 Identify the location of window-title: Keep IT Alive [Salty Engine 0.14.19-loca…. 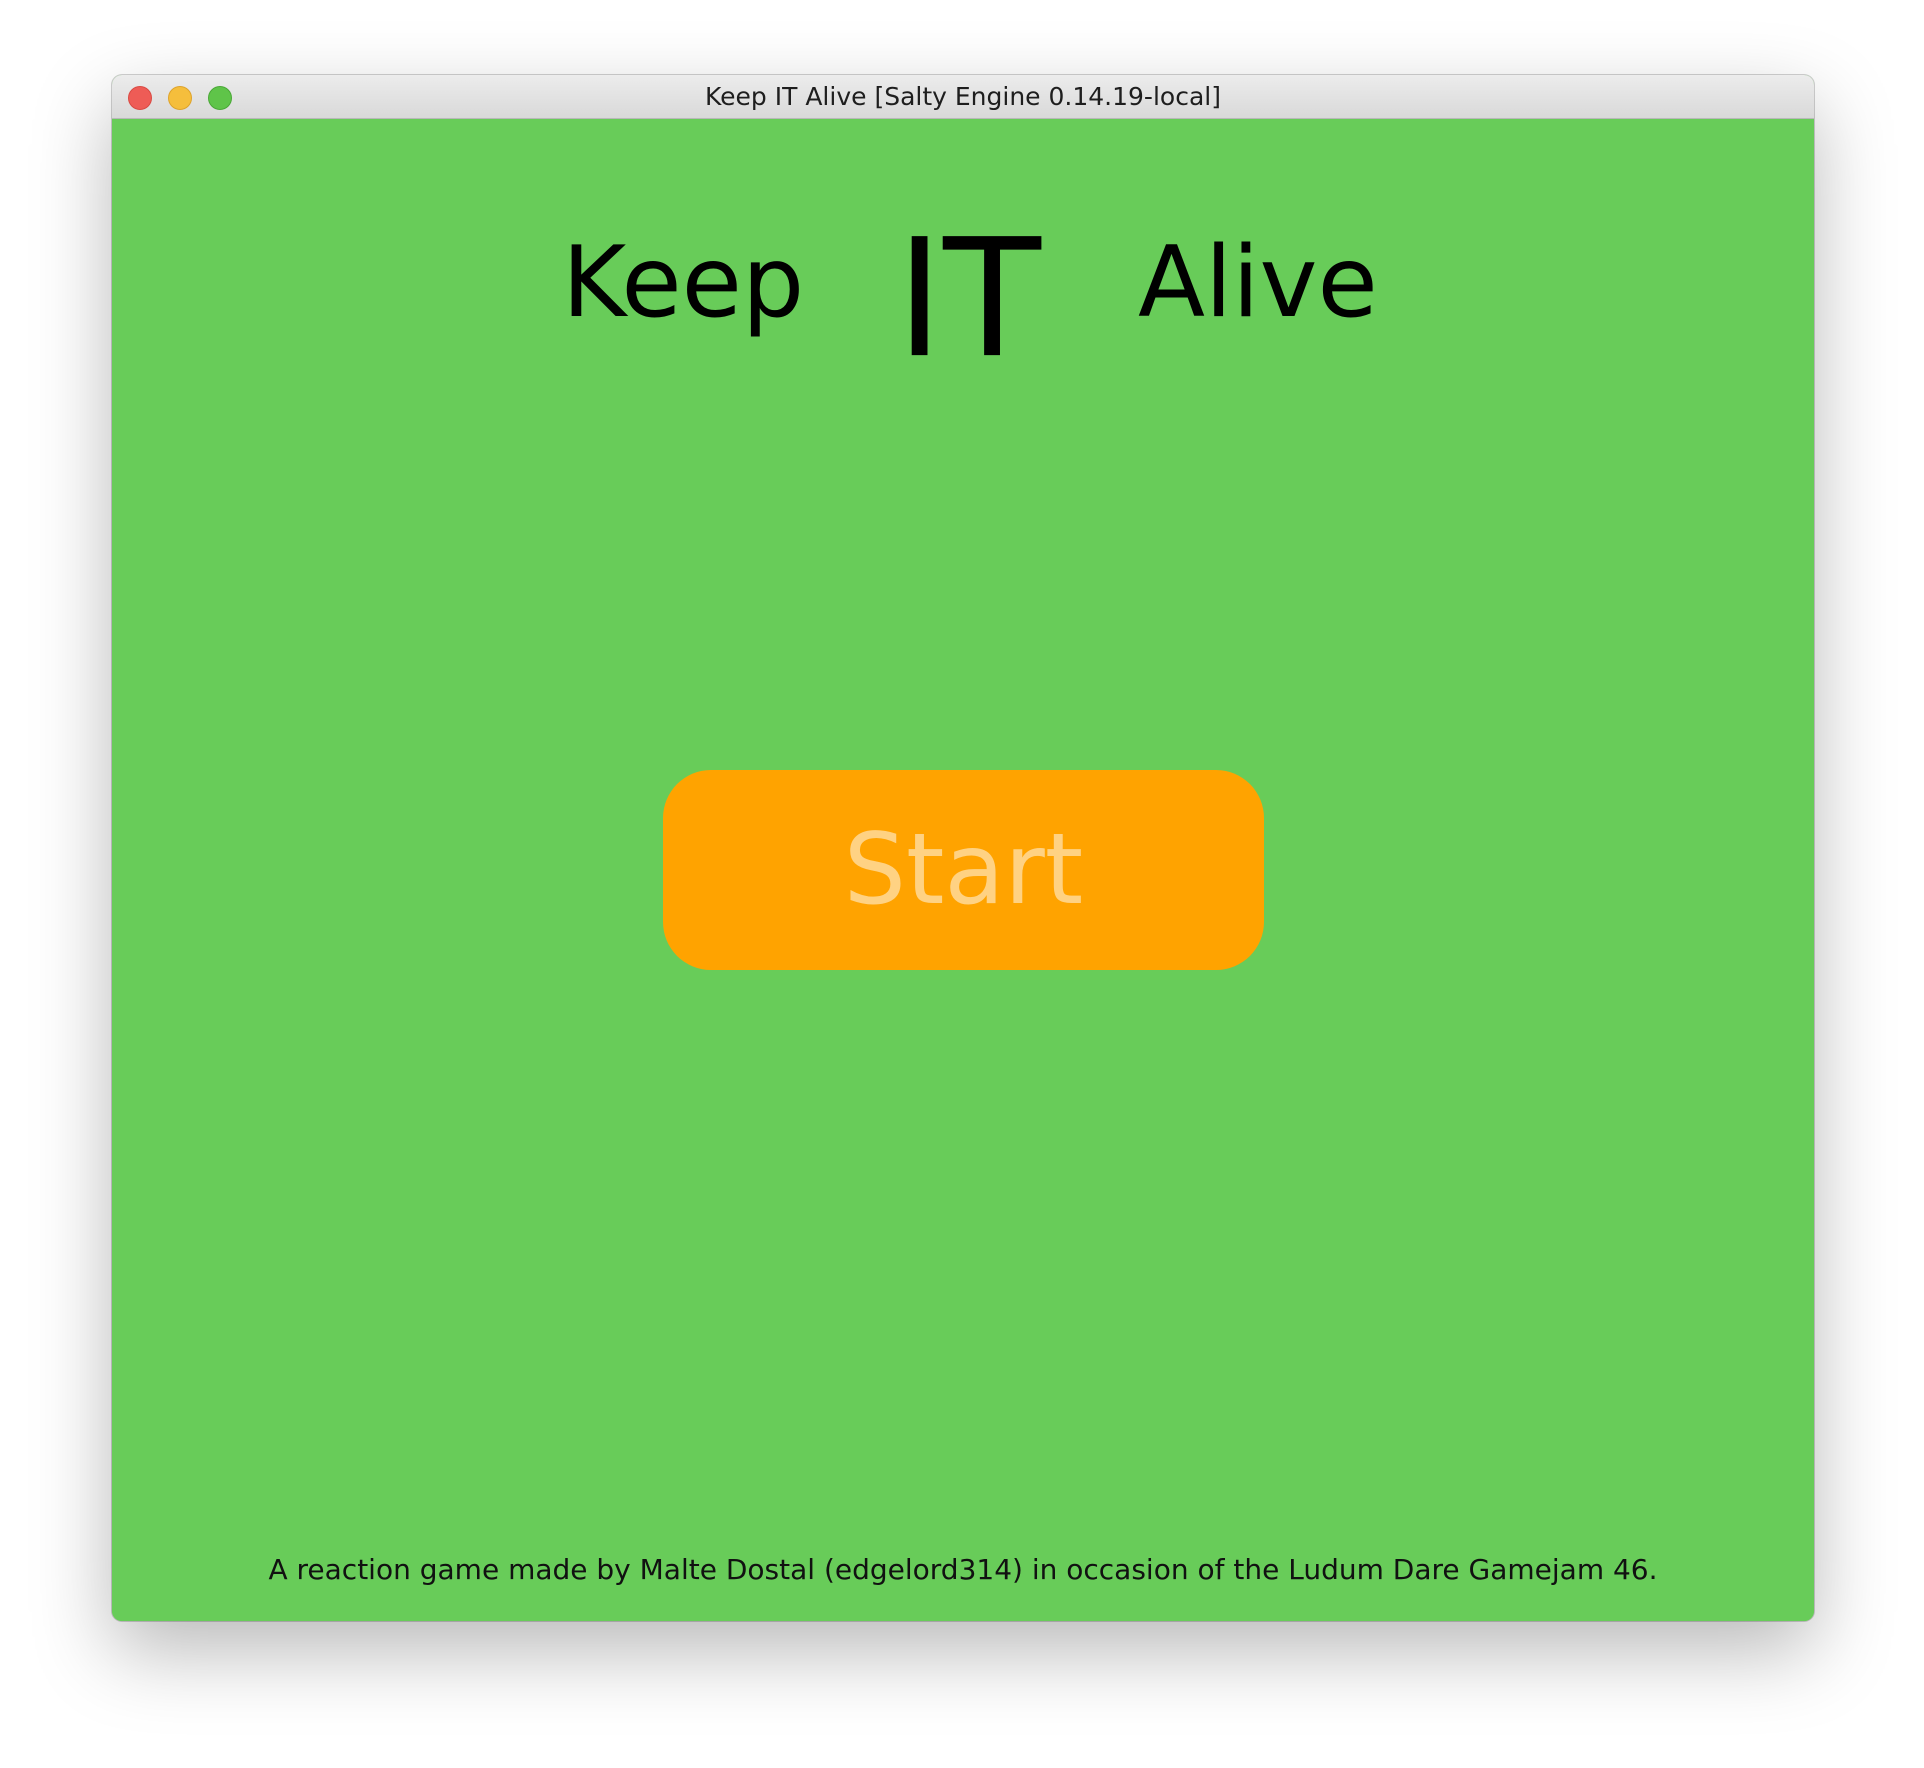
(963, 96).